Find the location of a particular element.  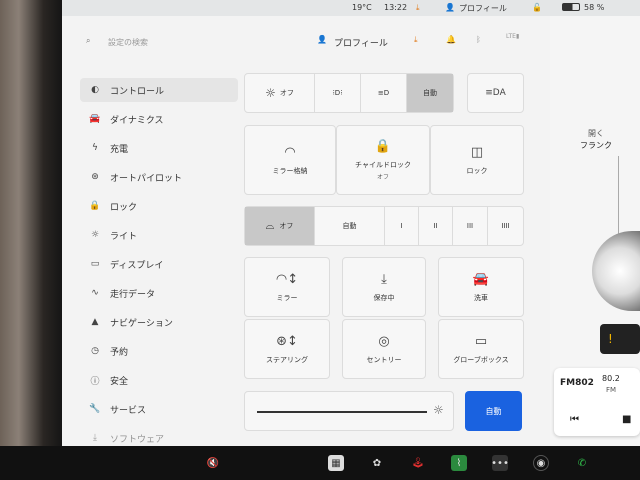

brightness-control: ☼ is located at coordinates (349, 411).